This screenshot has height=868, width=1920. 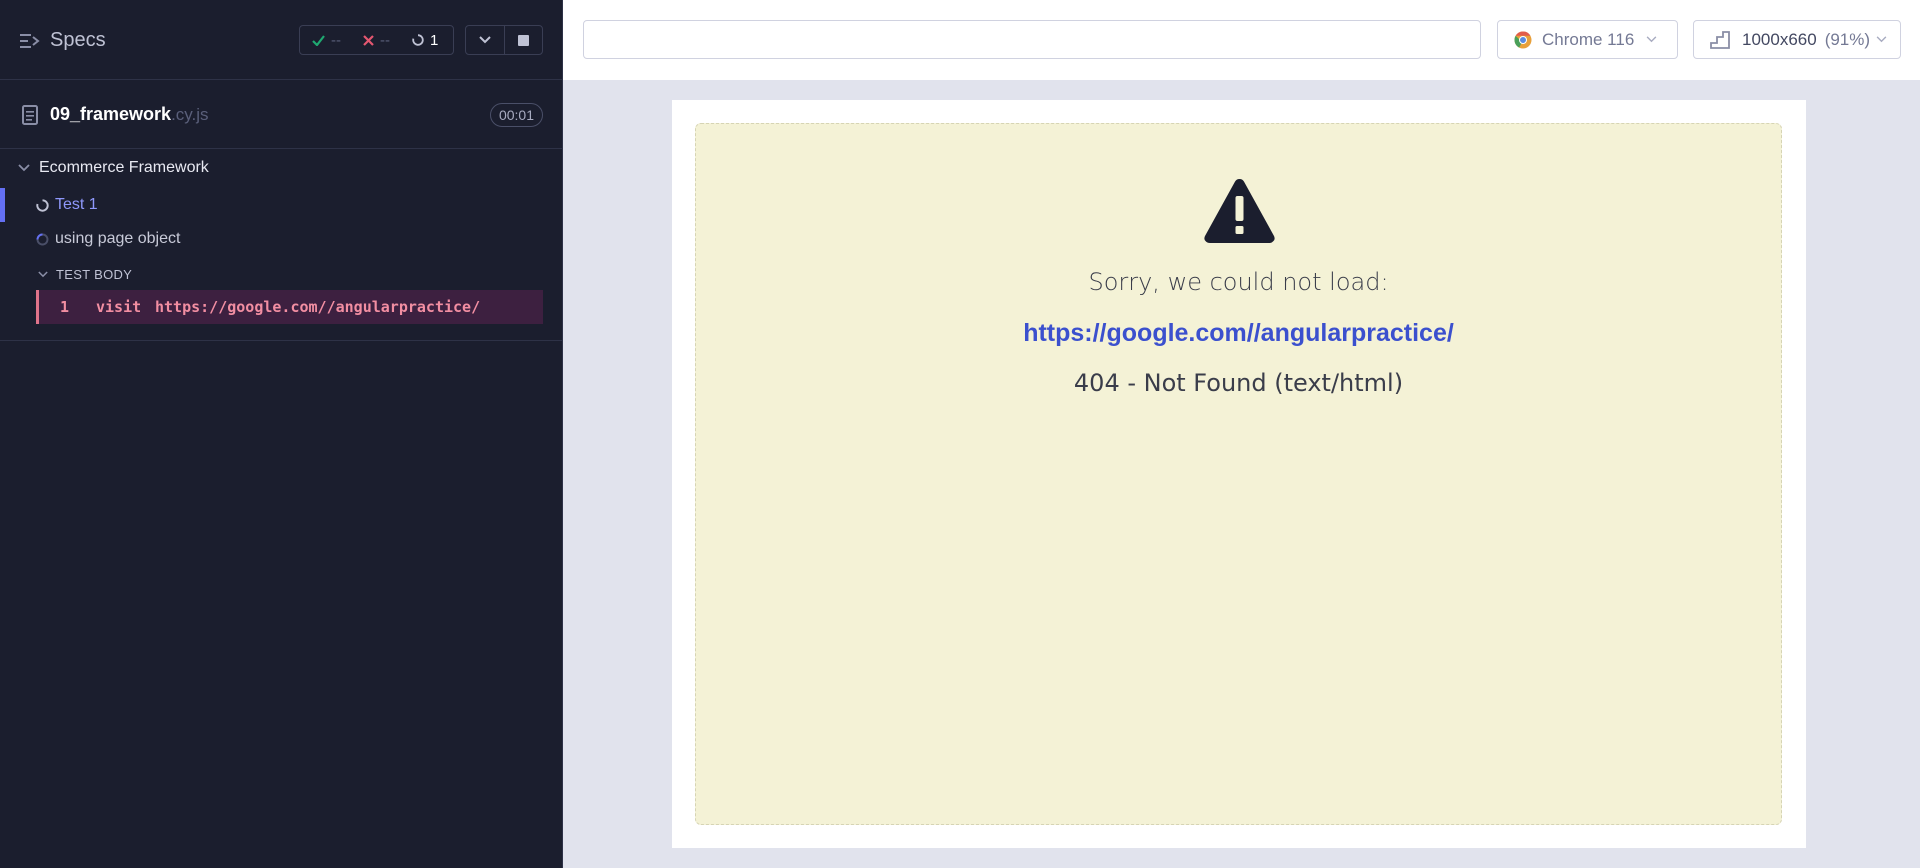 What do you see at coordinates (42, 239) in the screenshot?
I see `queued-icon` at bounding box center [42, 239].